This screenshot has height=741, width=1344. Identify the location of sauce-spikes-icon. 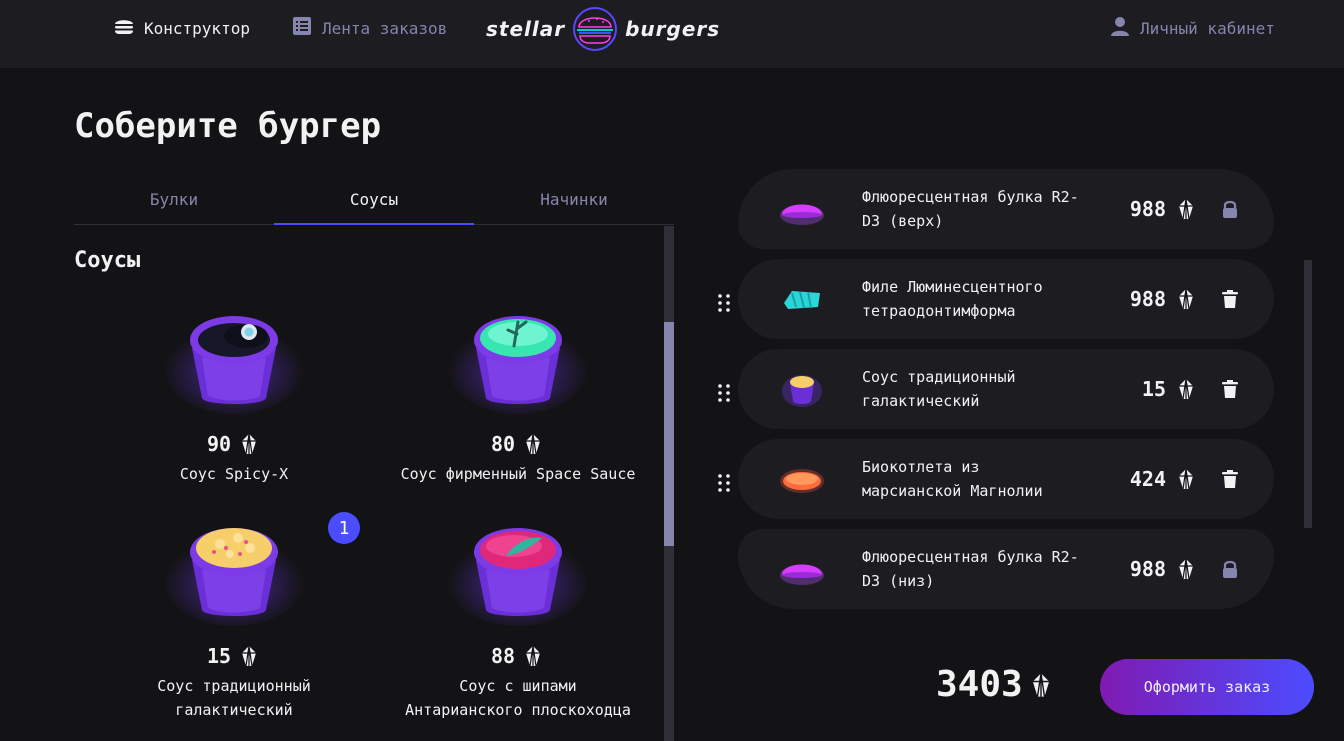
(518, 573).